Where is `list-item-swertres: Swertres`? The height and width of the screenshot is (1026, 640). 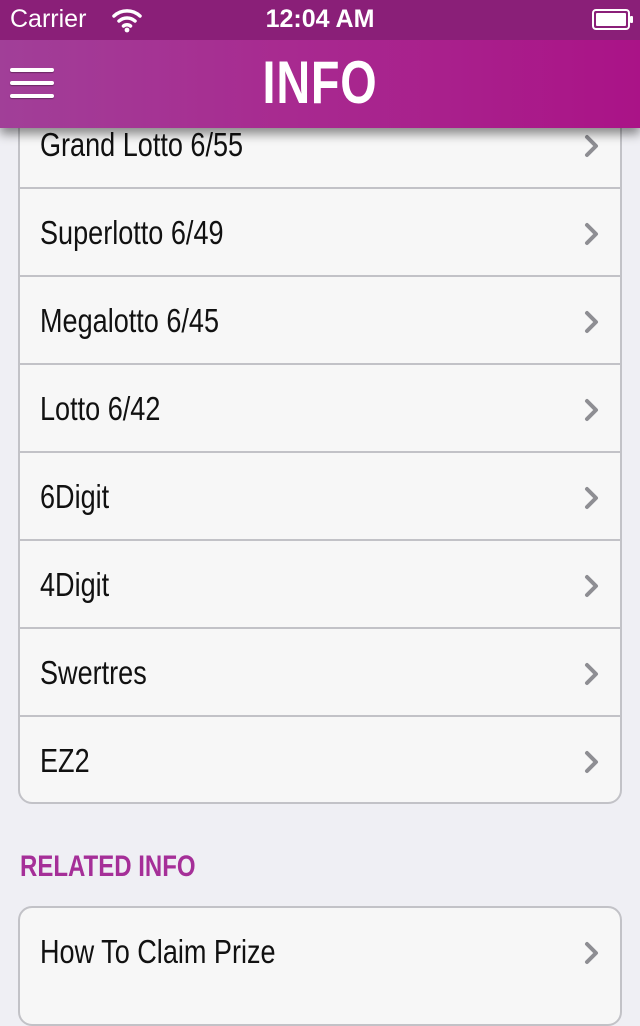
list-item-swertres: Swertres is located at coordinates (320, 673).